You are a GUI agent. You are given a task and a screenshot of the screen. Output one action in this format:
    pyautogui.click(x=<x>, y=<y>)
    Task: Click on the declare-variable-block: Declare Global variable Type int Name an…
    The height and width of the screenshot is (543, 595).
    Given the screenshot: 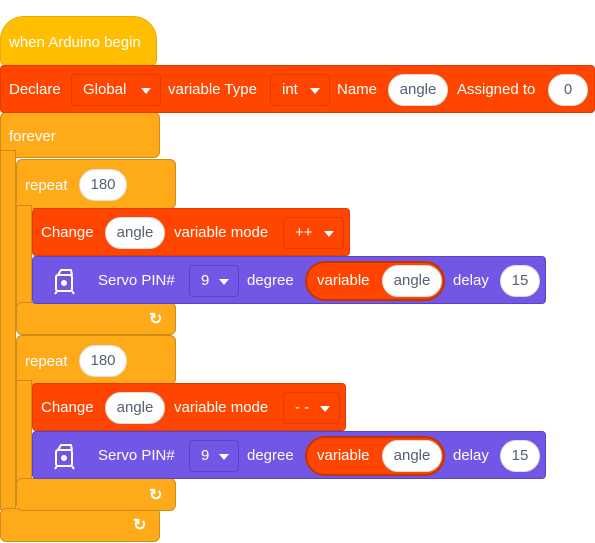 What is the action you would take?
    pyautogui.click(x=297, y=89)
    